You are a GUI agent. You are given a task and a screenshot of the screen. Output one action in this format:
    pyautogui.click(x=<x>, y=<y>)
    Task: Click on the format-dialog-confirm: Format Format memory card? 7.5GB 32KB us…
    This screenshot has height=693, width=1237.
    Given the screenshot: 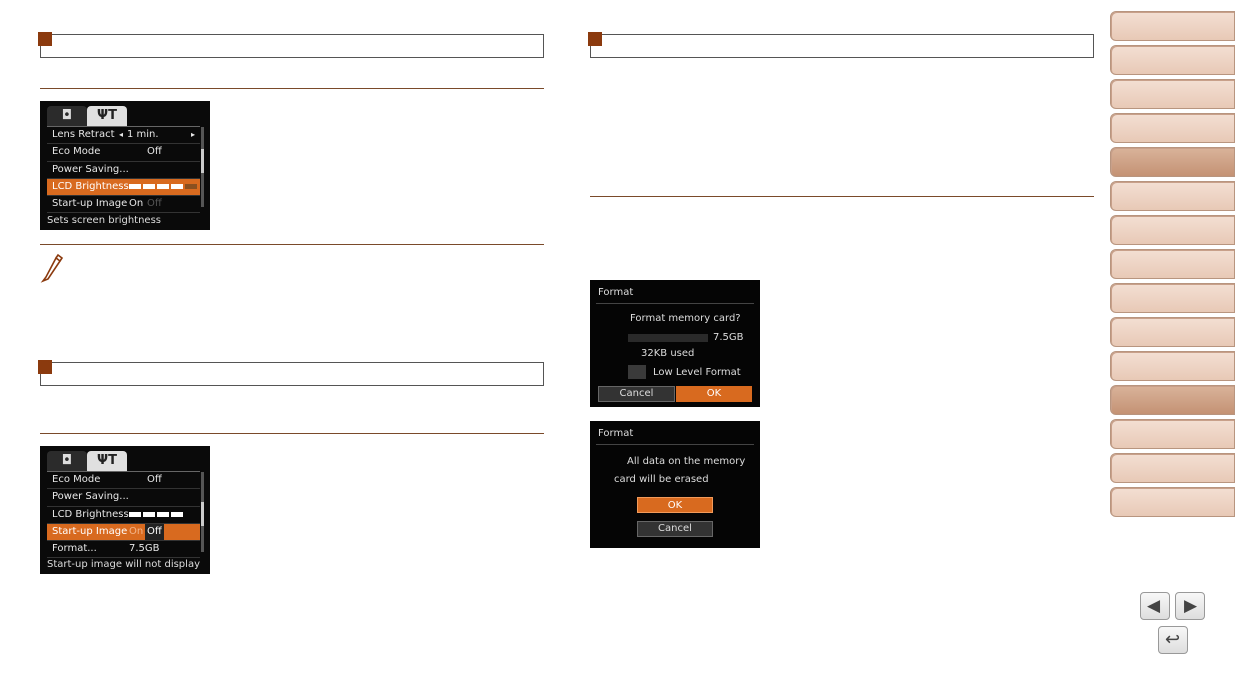 What is the action you would take?
    pyautogui.click(x=675, y=343)
    